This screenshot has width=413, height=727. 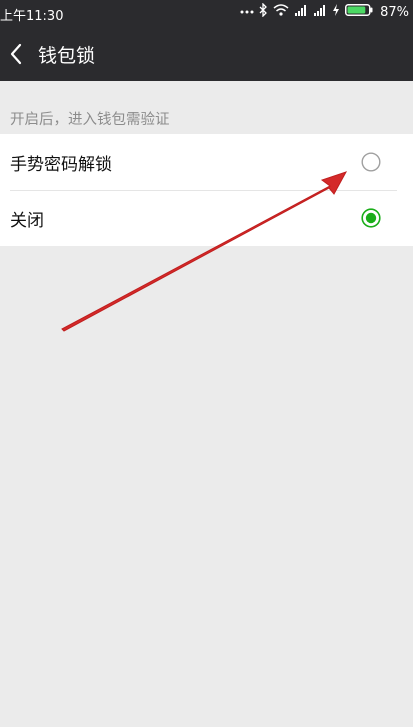 I want to click on section-hint: 开启后，进入钱包需验证, so click(x=90, y=120).